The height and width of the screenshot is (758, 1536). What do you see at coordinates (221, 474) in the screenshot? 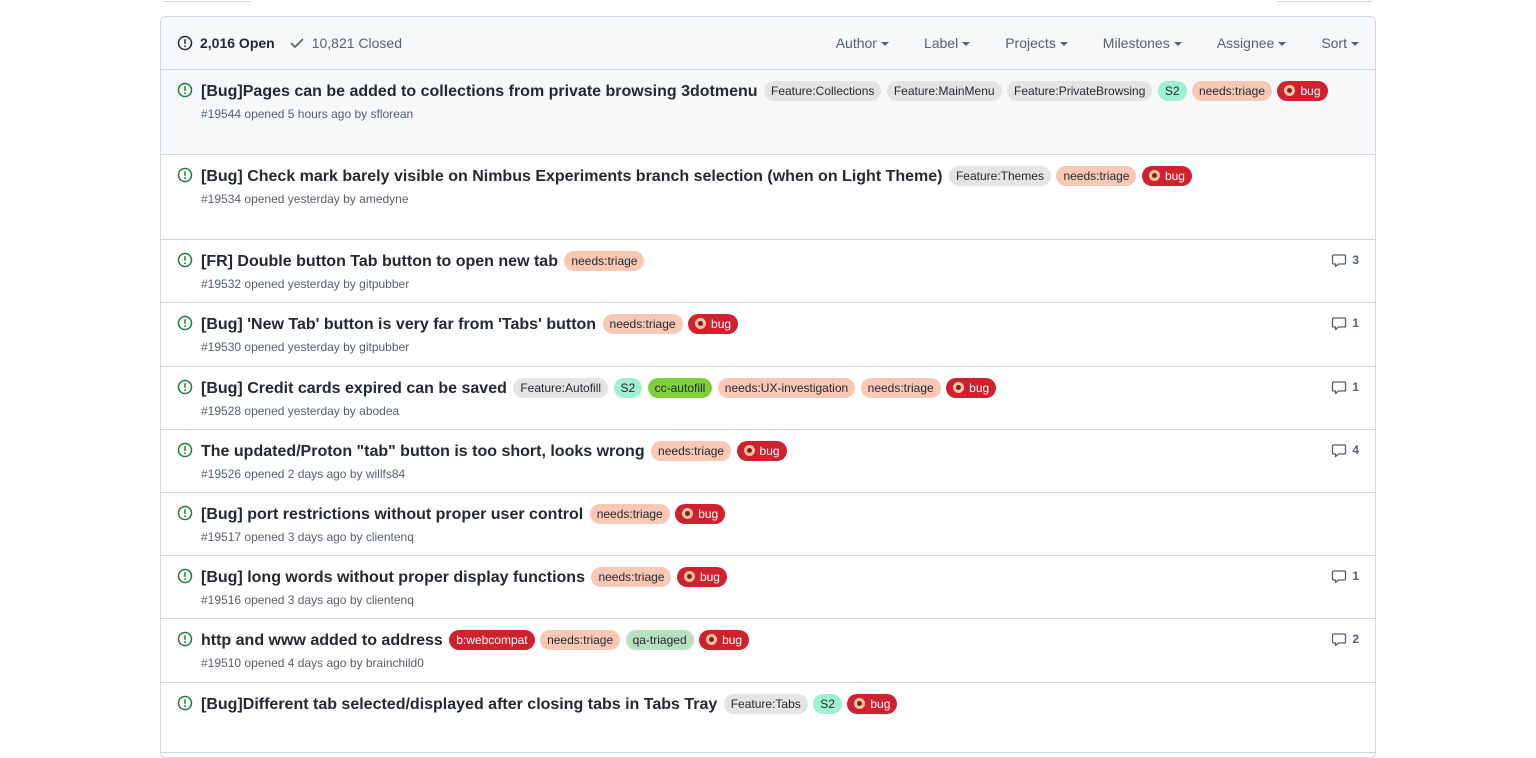
I see `issue-number: #19526` at bounding box center [221, 474].